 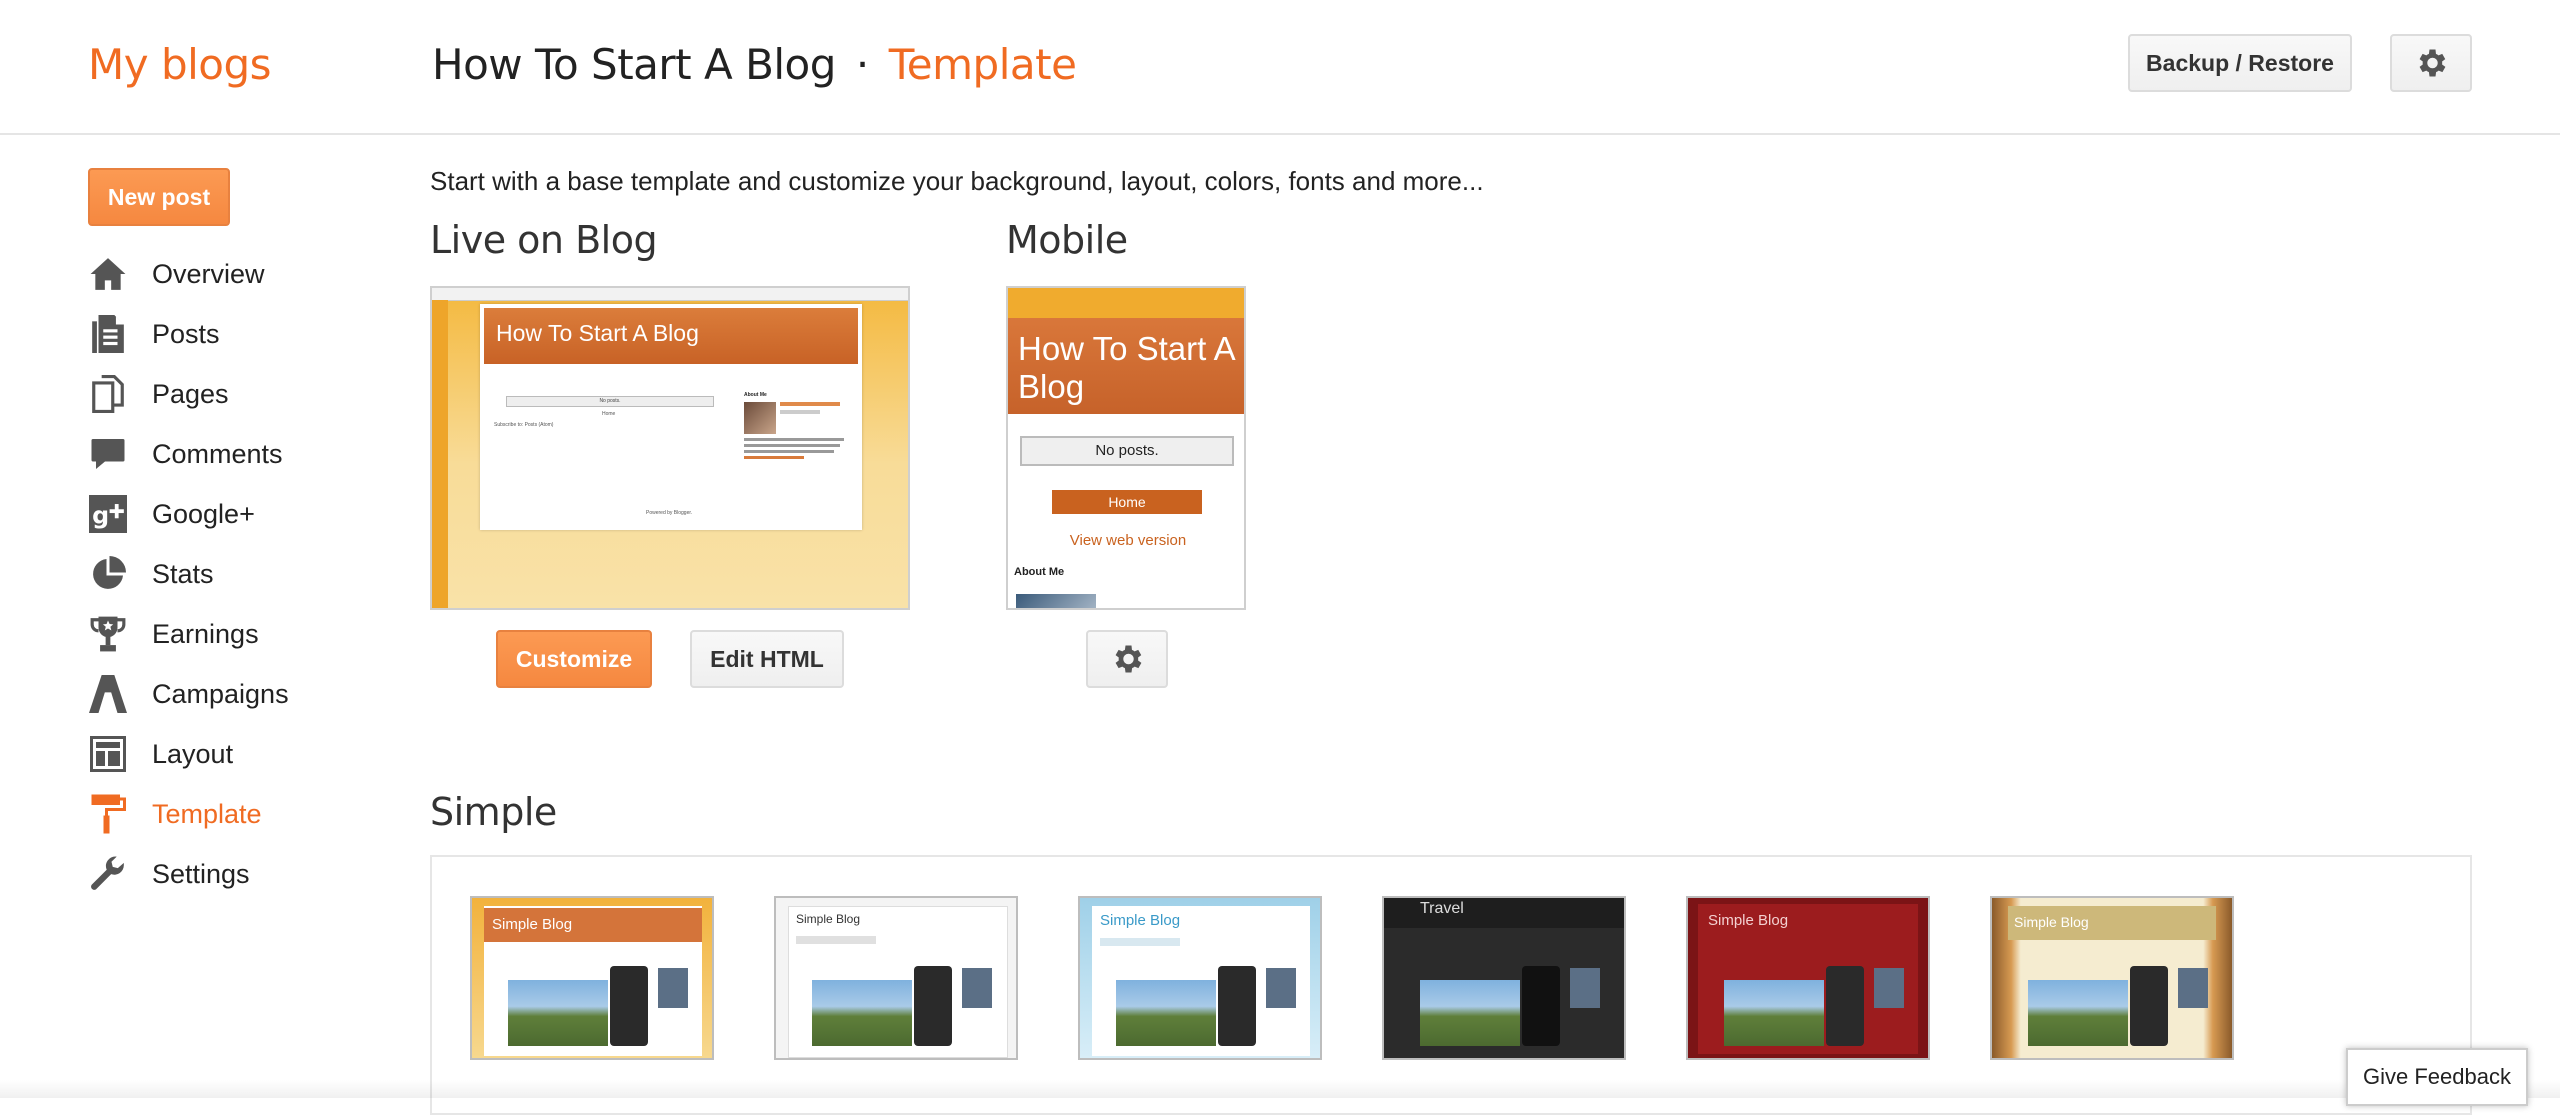 I want to click on sidebar-item-label: Layout, so click(x=193, y=753).